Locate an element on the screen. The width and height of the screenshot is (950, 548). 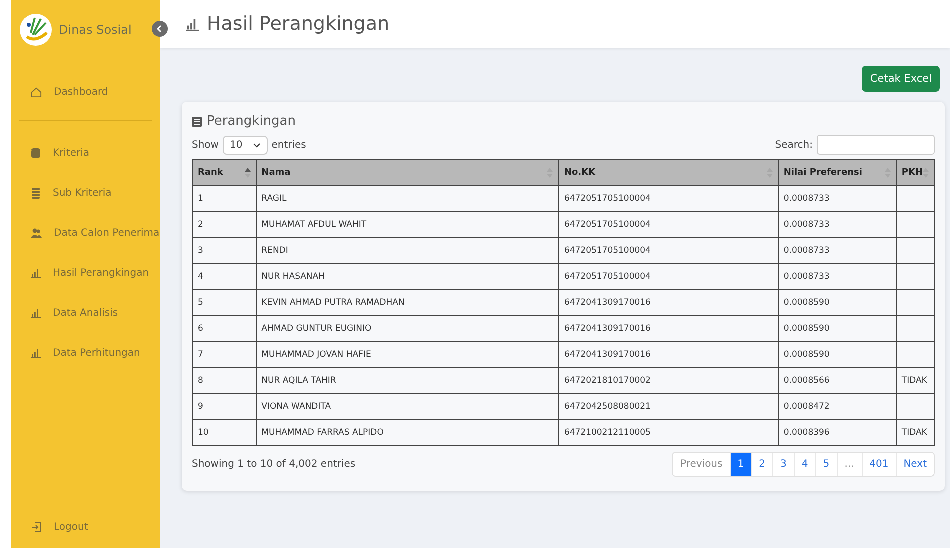
logout-link: Logout is located at coordinates (85, 527).